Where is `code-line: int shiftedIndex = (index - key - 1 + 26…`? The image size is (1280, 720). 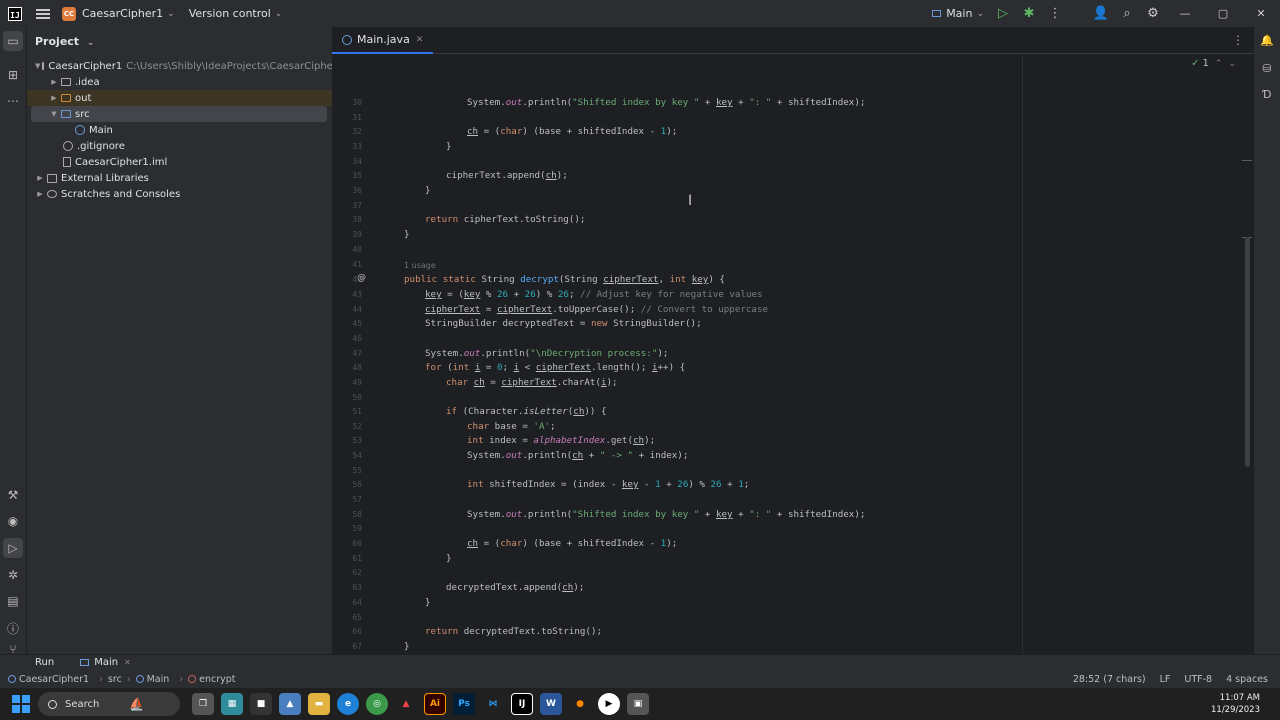
code-line: int shiftedIndex = (index - key - 1 + 26… is located at coordinates (608, 484).